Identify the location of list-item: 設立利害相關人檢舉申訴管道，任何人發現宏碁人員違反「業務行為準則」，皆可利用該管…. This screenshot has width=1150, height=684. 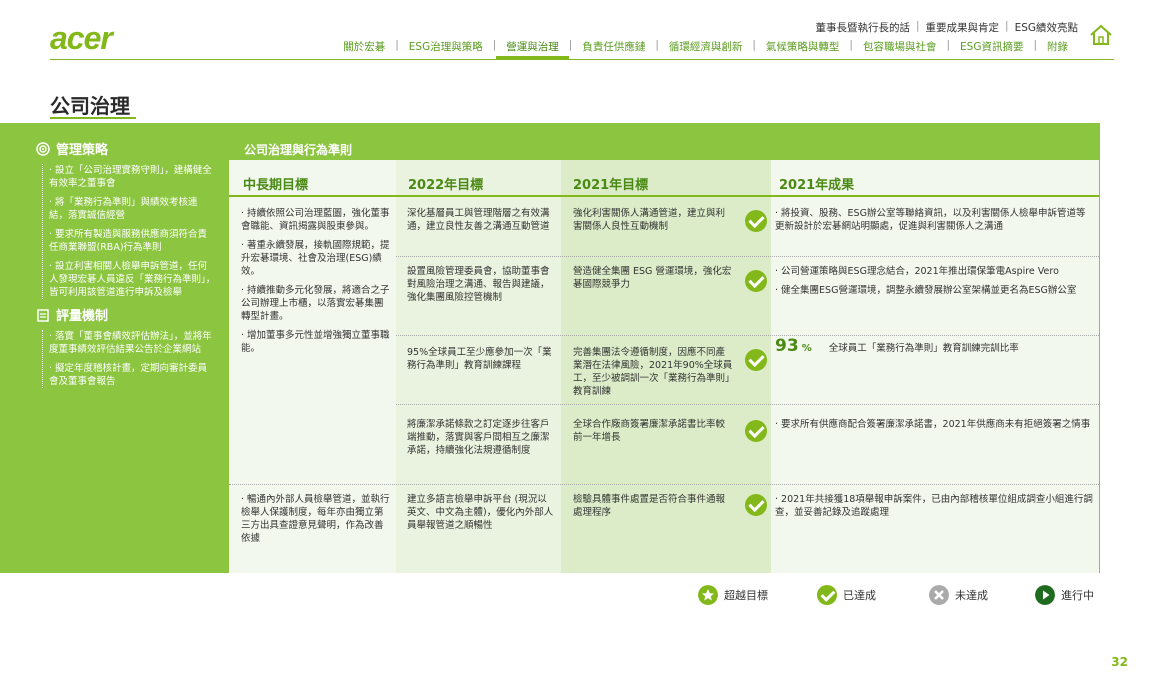
(132, 279).